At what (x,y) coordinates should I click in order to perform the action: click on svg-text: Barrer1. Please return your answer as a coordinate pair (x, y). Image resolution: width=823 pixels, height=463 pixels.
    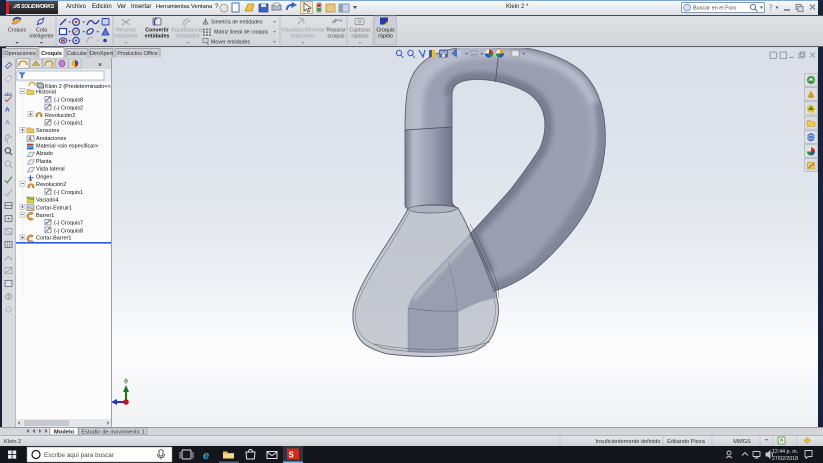
    Looking at the image, I should click on (45, 216).